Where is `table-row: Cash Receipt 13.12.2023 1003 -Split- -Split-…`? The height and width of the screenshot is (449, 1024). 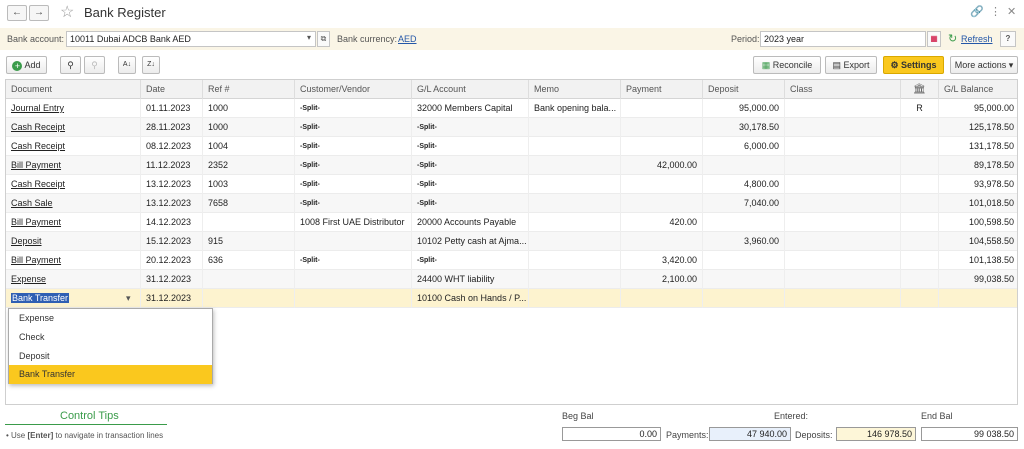
table-row: Cash Receipt 13.12.2023 1003 -Split- -Split-… is located at coordinates (511, 184).